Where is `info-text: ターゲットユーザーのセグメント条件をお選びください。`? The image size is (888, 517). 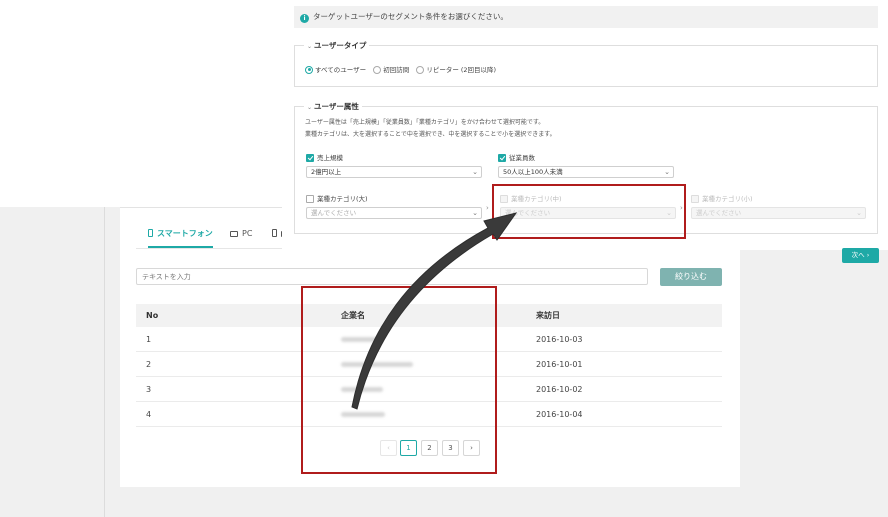 info-text: ターゲットユーザーのセグメント条件をお選びください。 is located at coordinates (410, 16).